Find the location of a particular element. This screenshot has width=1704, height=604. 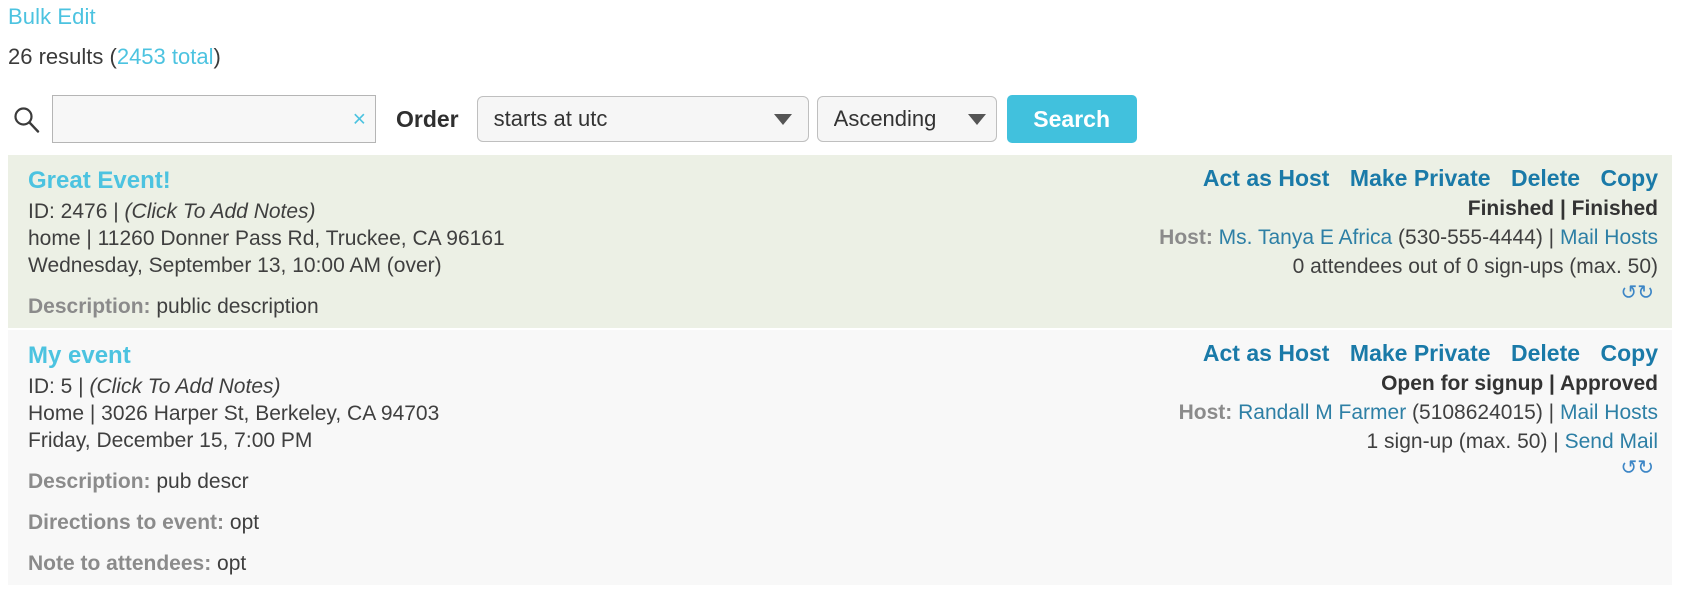

event-id-line: ID: 5 | (Click To Add Notes) is located at coordinates (518, 386).